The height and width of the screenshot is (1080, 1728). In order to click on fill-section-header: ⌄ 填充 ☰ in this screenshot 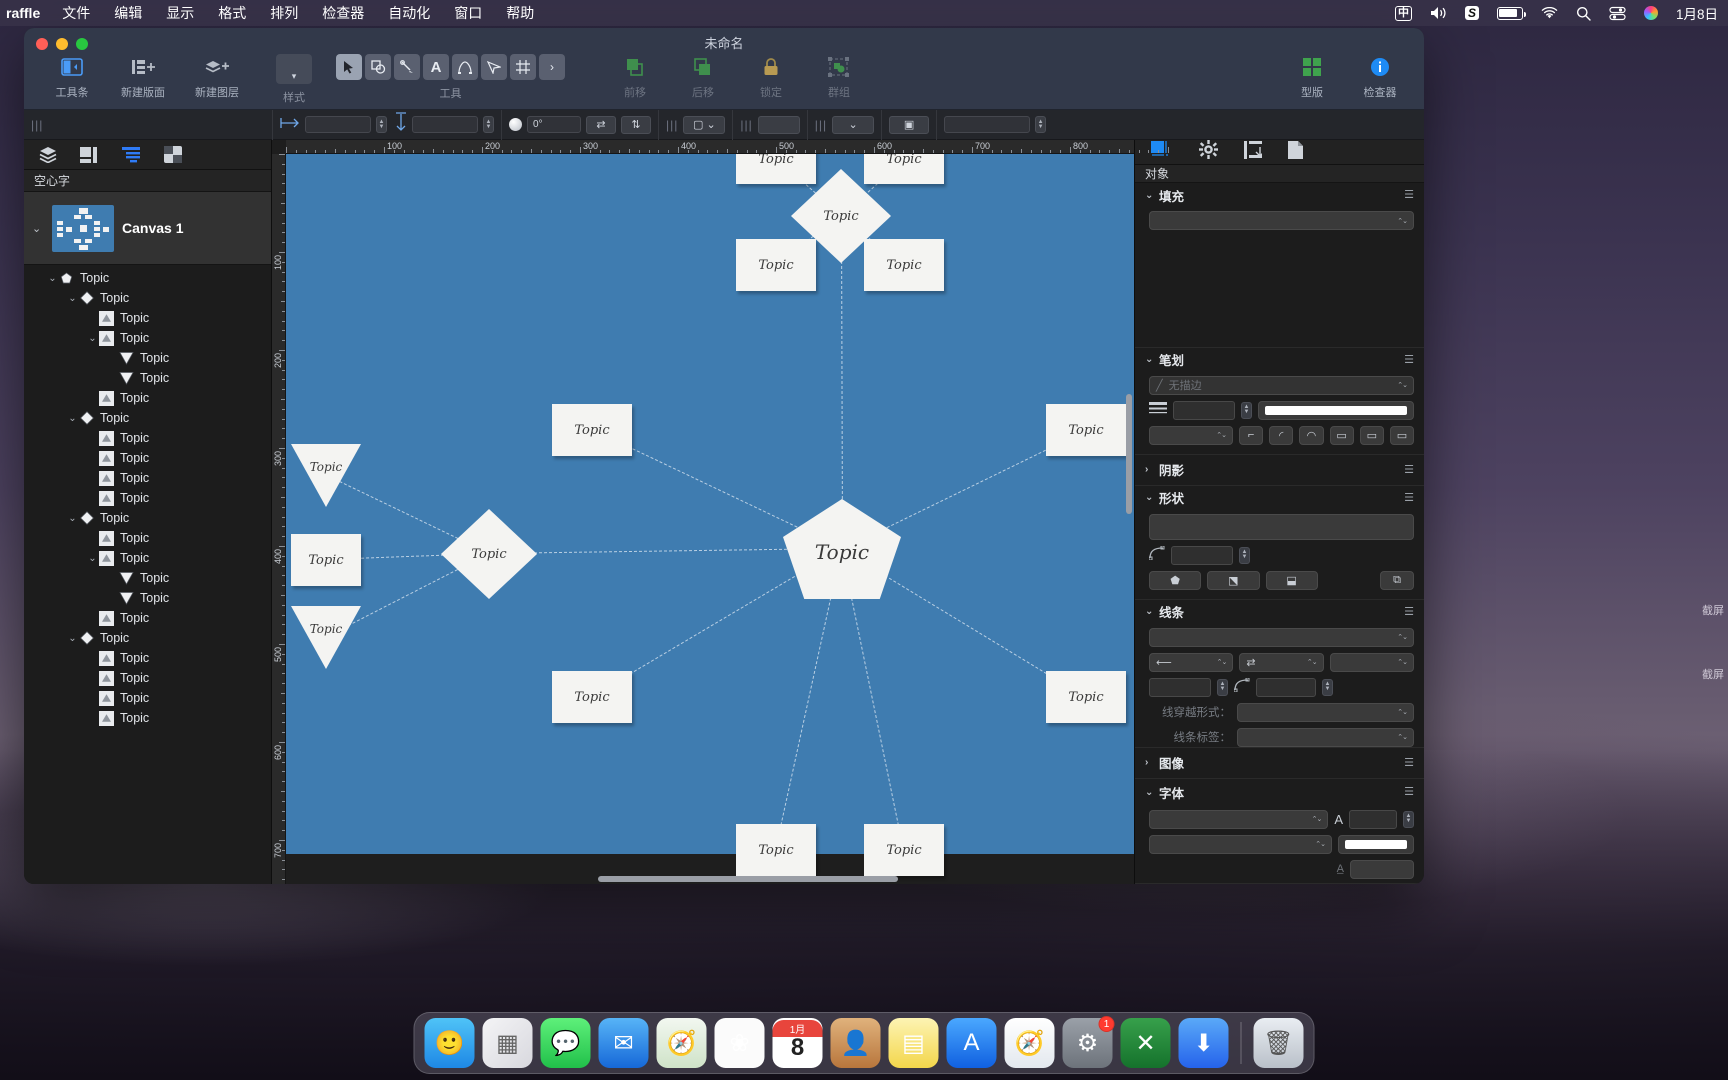, I will do `click(1279, 195)`.